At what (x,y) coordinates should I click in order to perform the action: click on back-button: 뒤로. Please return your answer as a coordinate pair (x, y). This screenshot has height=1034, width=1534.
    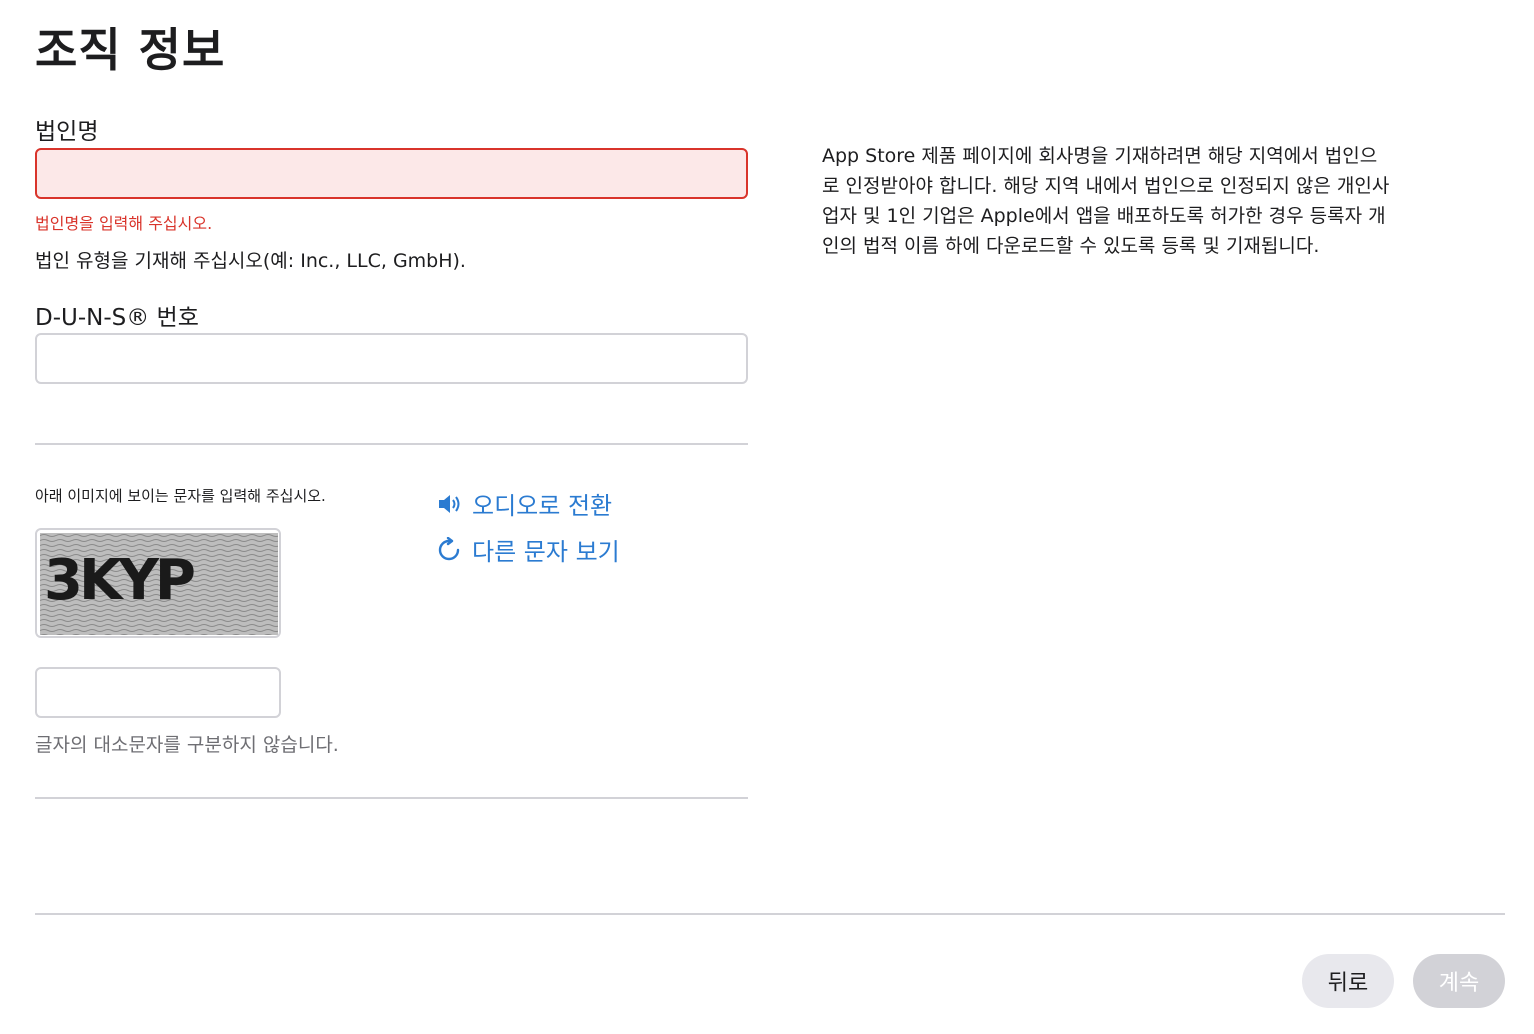
    Looking at the image, I should click on (1348, 981).